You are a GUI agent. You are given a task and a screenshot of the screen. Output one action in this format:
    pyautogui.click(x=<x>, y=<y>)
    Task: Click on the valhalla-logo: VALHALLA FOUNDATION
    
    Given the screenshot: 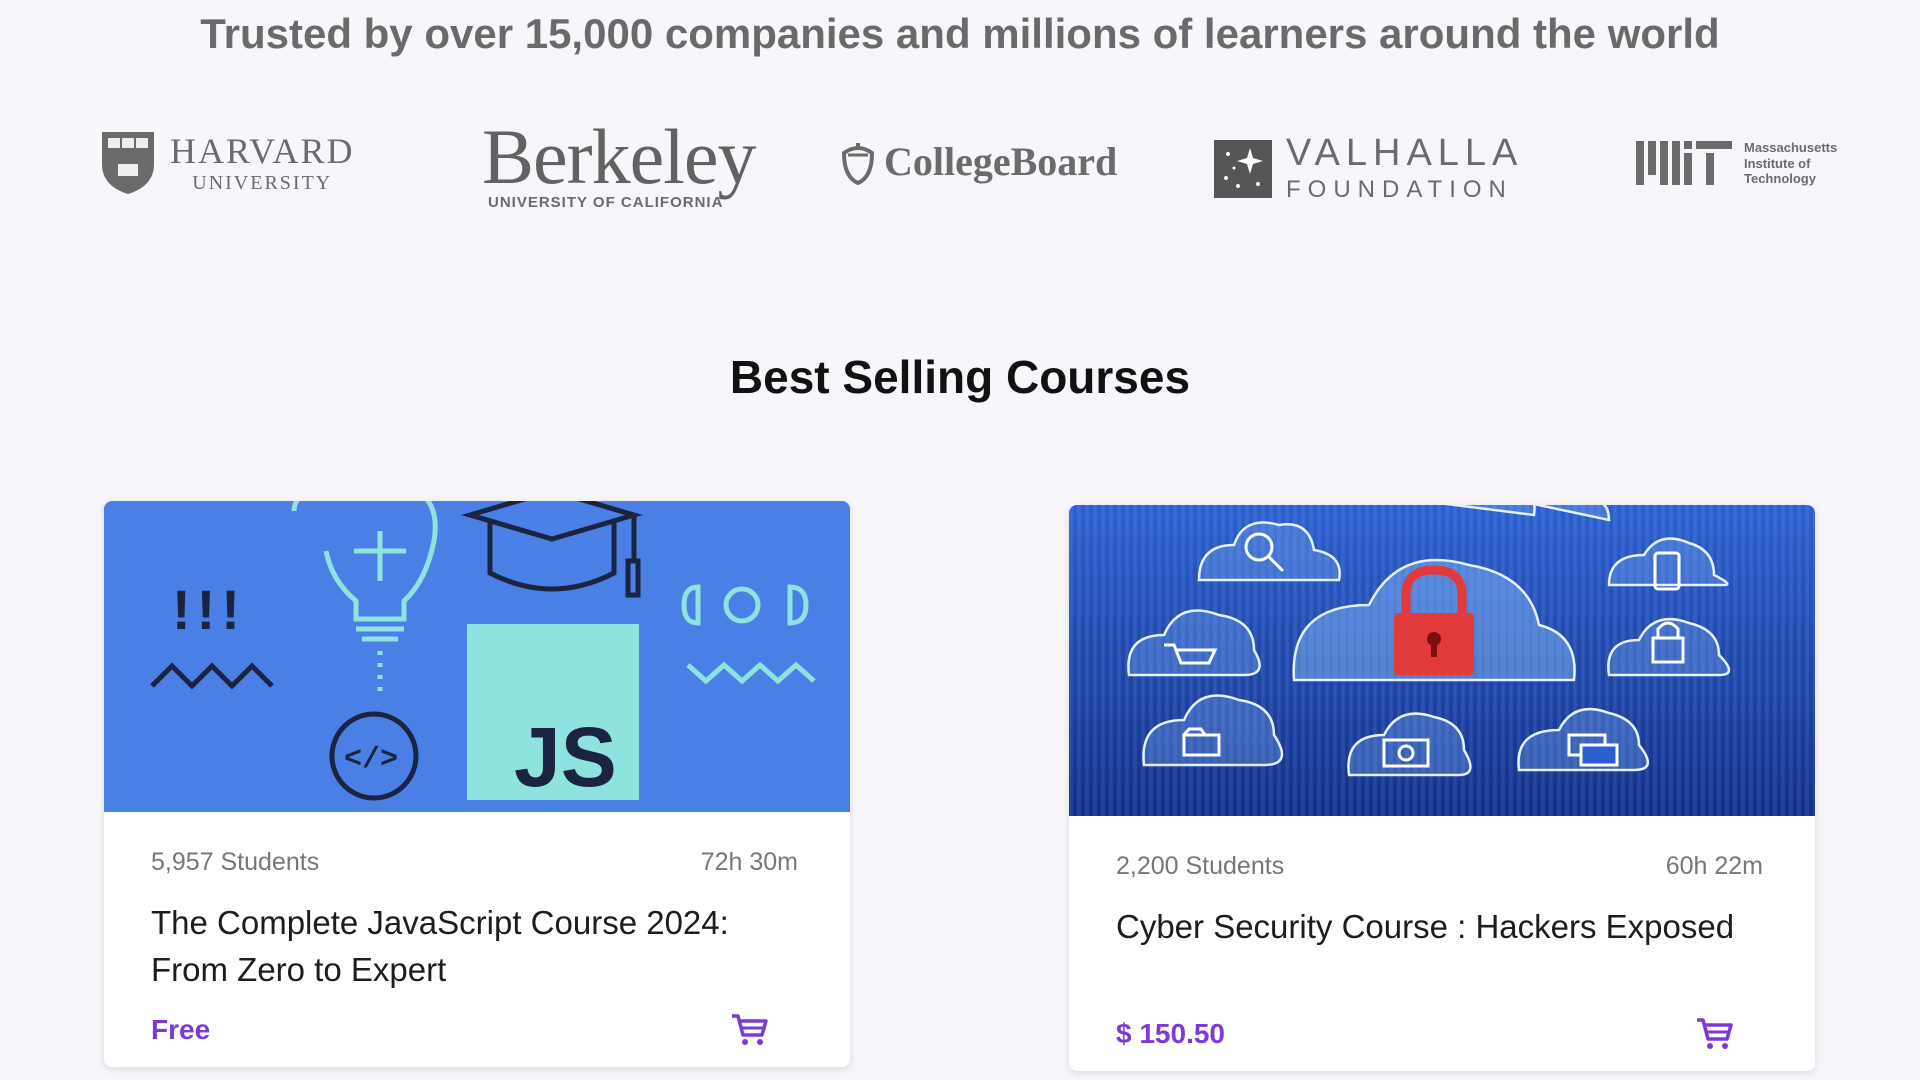 What is the action you would take?
    pyautogui.click(x=1368, y=169)
    